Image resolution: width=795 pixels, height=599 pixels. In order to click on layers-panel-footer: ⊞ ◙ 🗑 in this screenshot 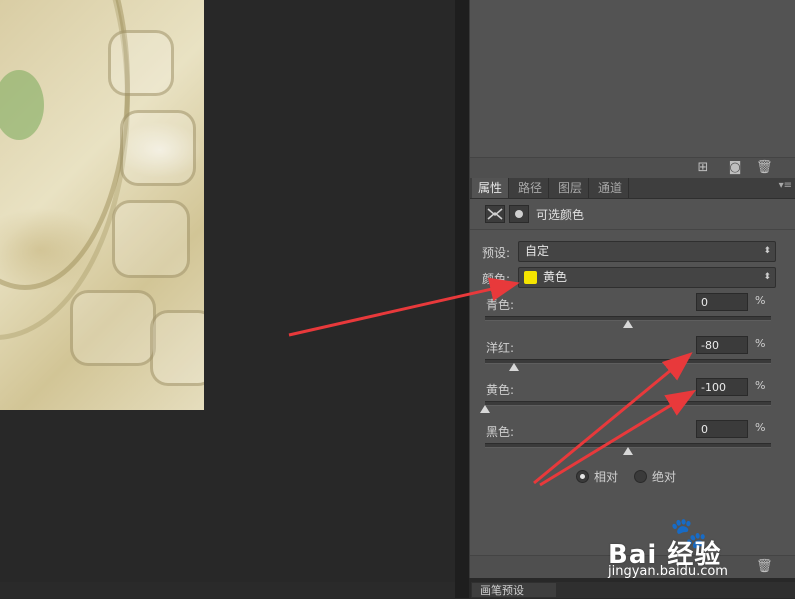, I will do `click(632, 167)`.